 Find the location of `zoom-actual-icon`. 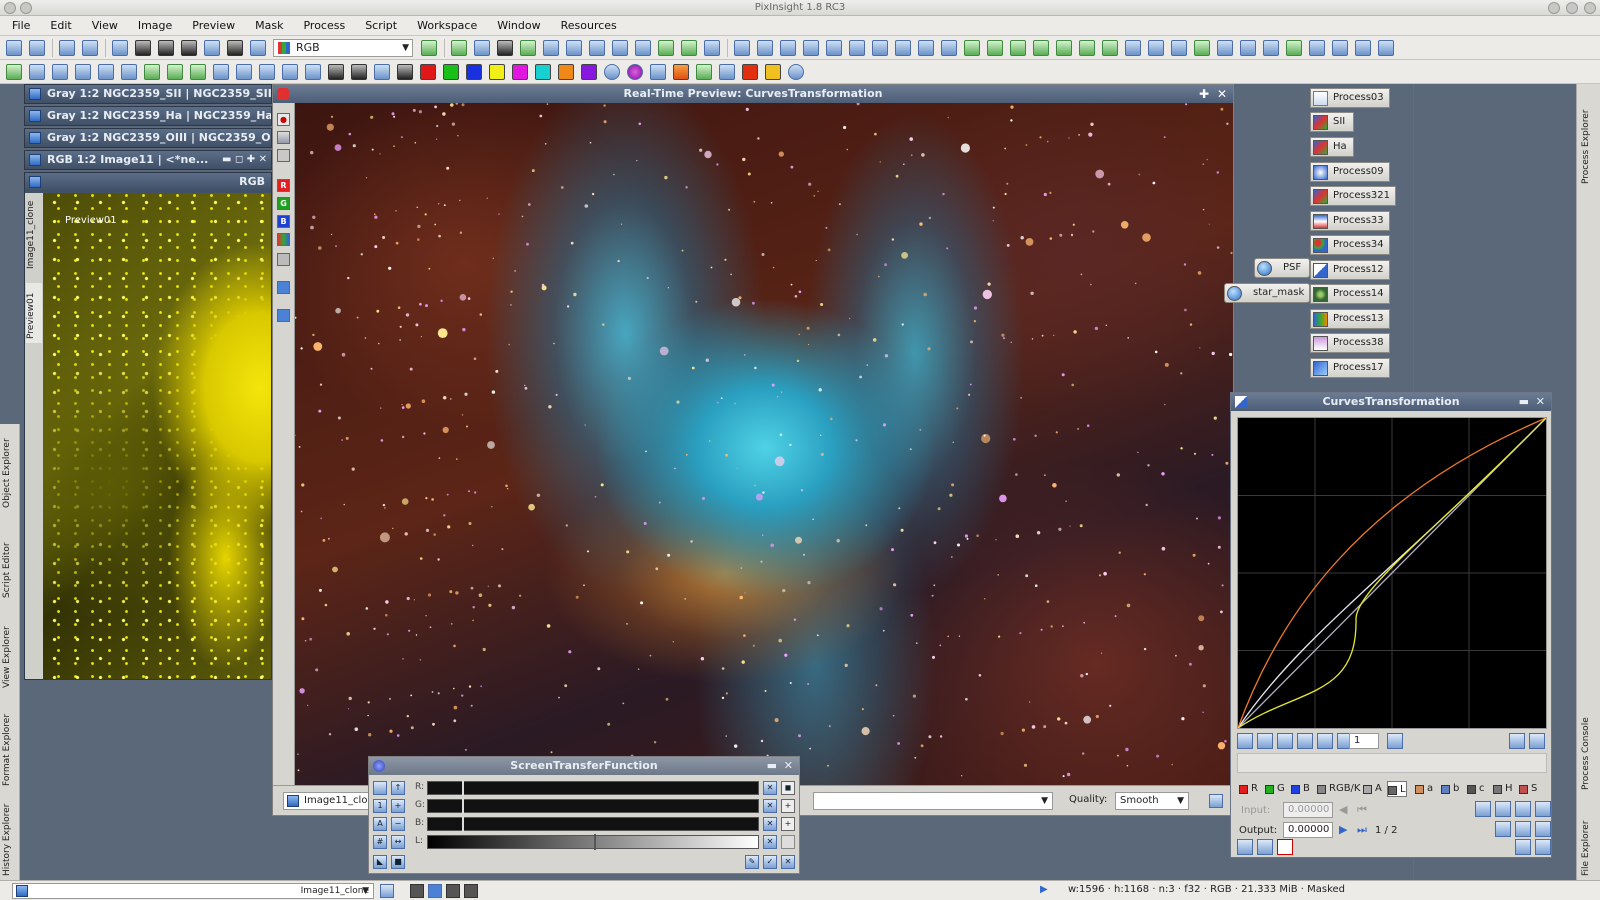

zoom-actual-icon is located at coordinates (643, 47).